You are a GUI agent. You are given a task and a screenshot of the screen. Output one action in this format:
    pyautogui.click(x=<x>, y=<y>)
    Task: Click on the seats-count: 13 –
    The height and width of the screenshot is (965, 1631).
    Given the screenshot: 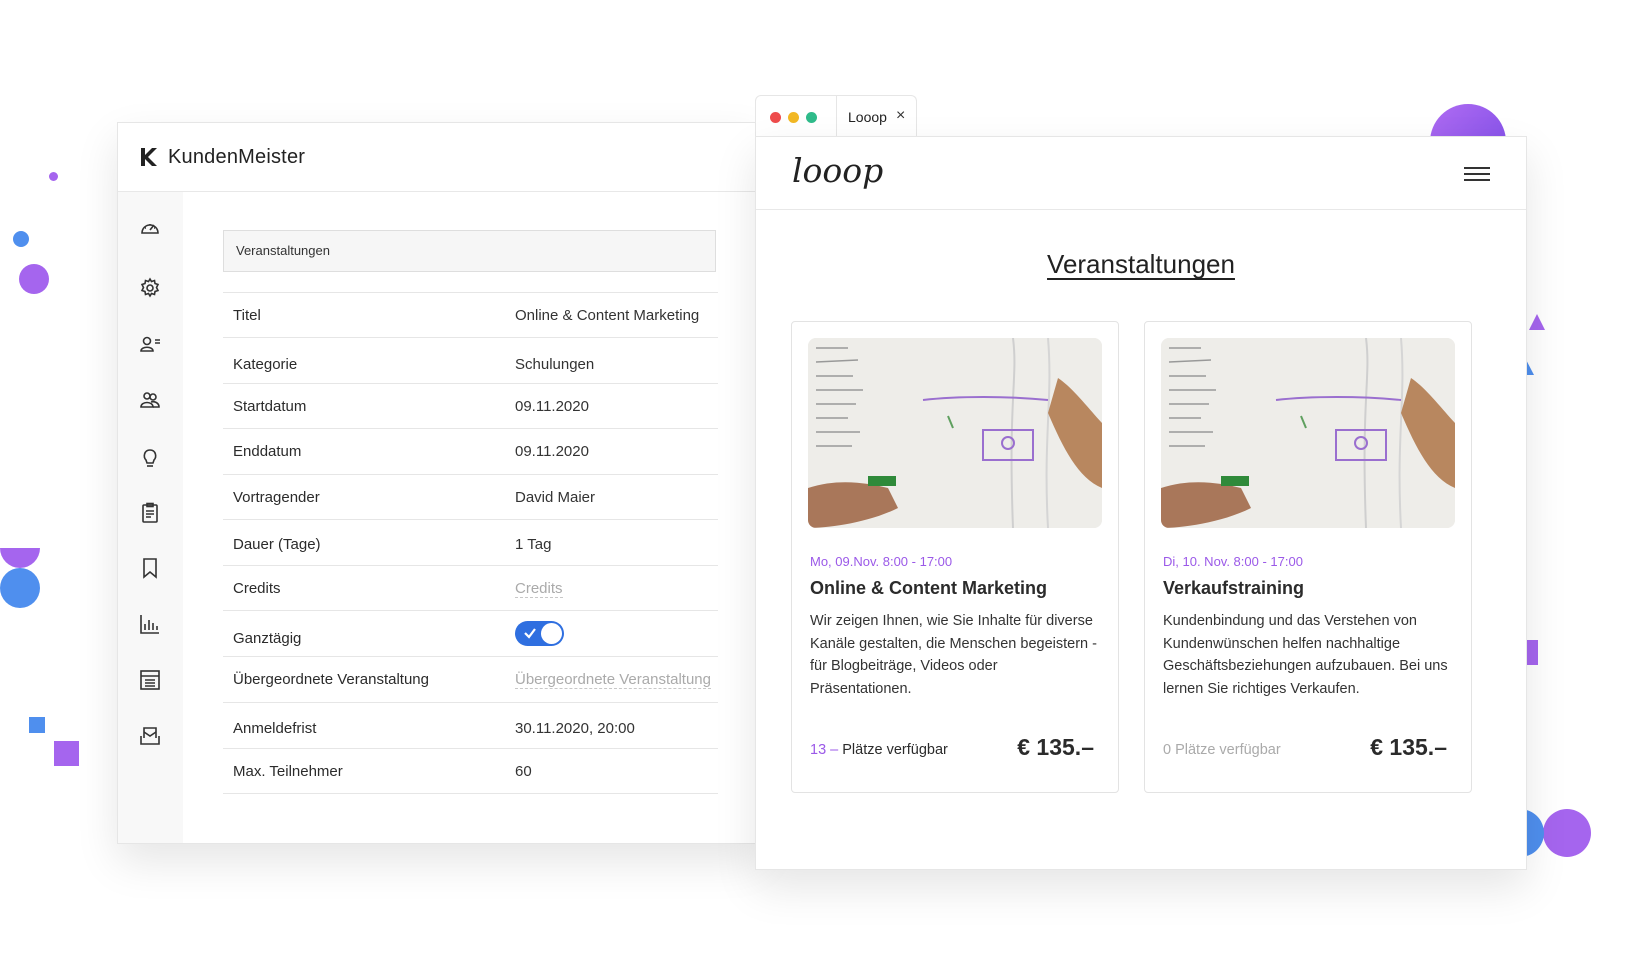 What is the action you would take?
    pyautogui.click(x=824, y=750)
    